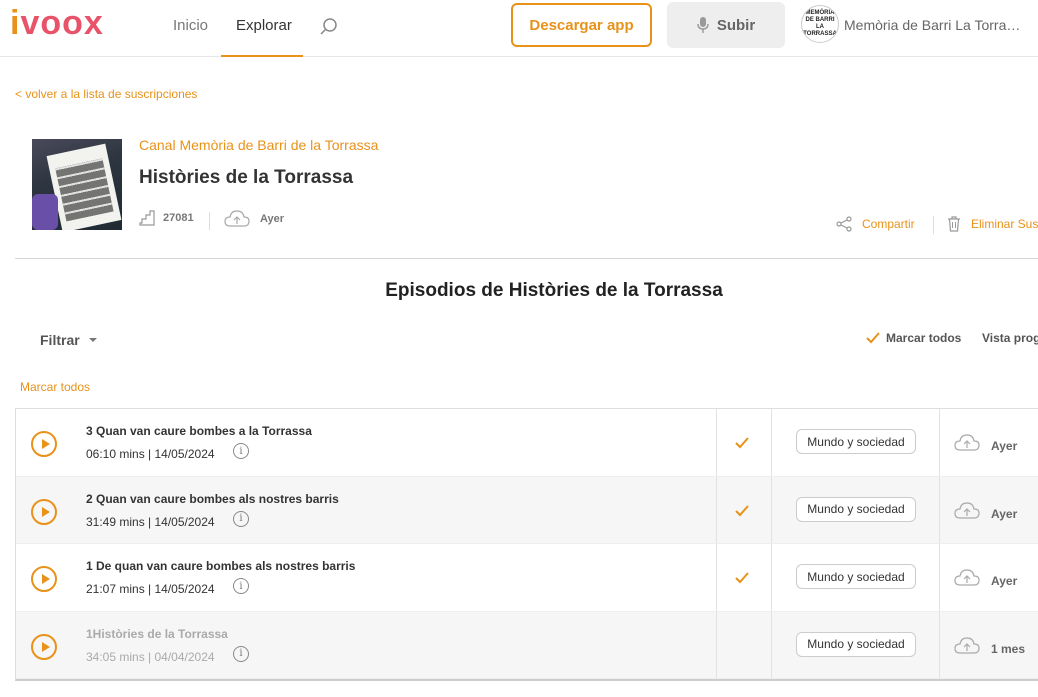 This screenshot has width=1038, height=697. Describe the element at coordinates (1010, 338) in the screenshot. I see `view-mode-toggle: Vista prog` at that location.